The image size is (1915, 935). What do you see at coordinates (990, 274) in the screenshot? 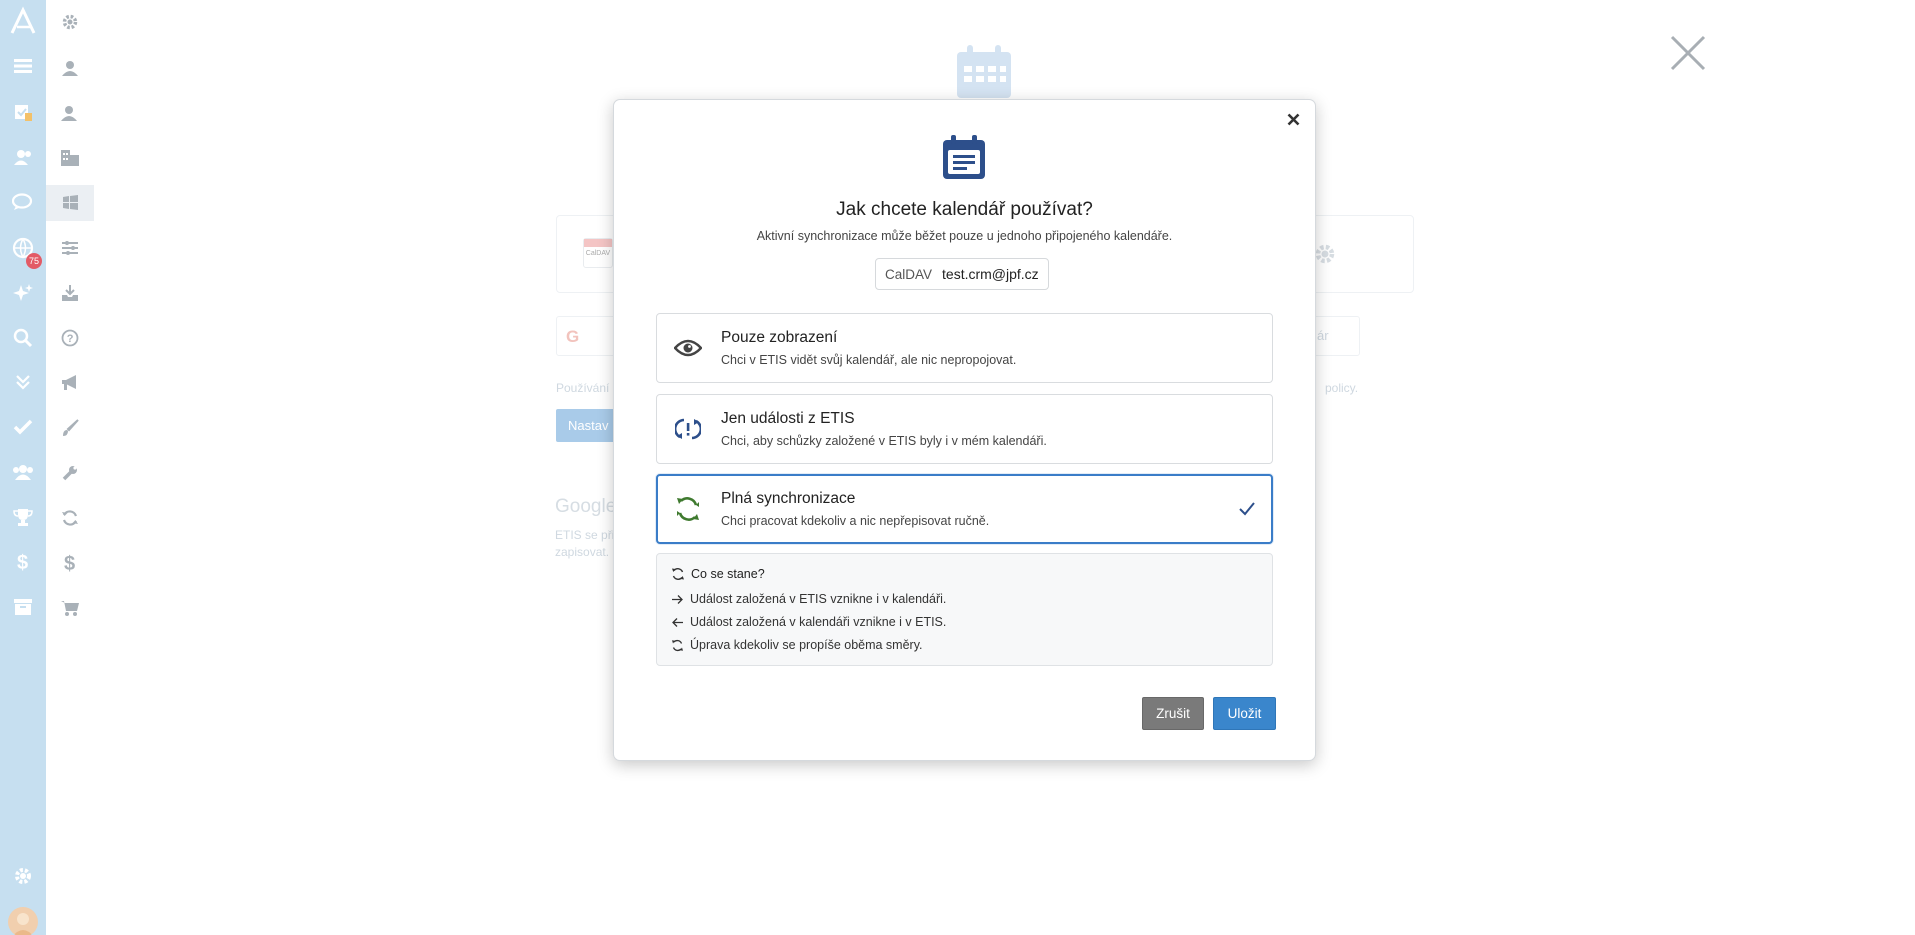
I see `account-email: test.crm@jpf.cz` at bounding box center [990, 274].